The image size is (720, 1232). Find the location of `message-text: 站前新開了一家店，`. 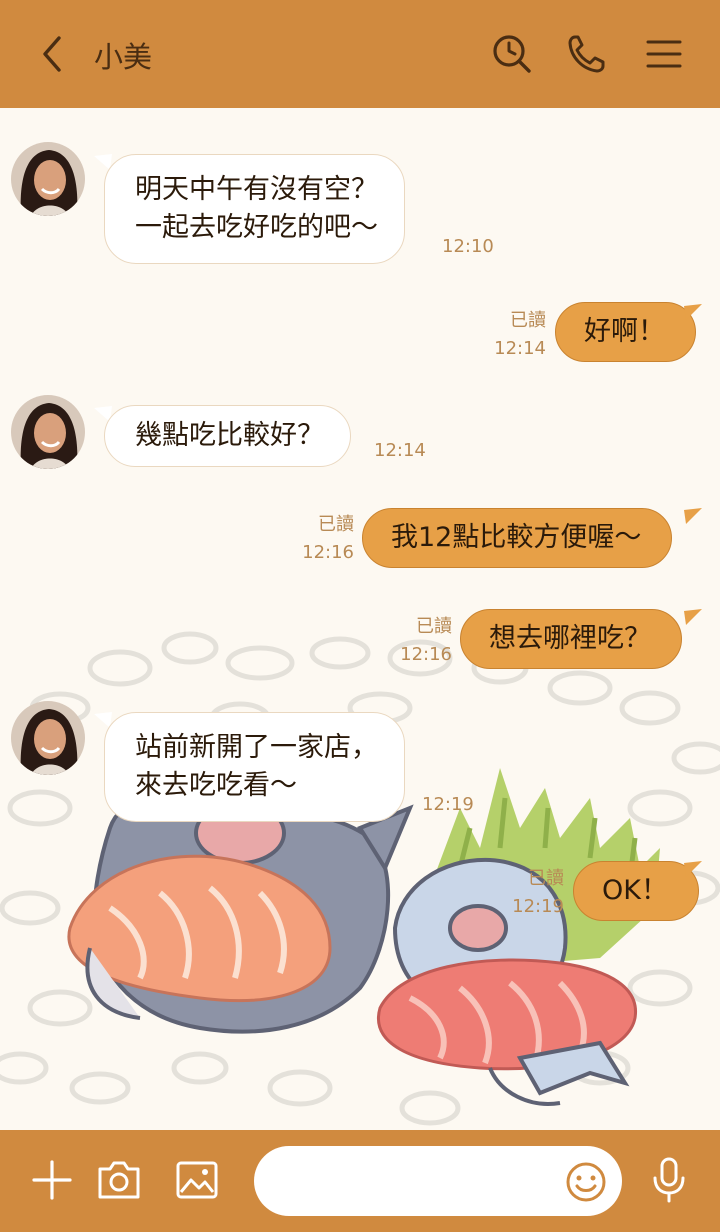

message-text: 站前新開了一家店， is located at coordinates (256, 747).